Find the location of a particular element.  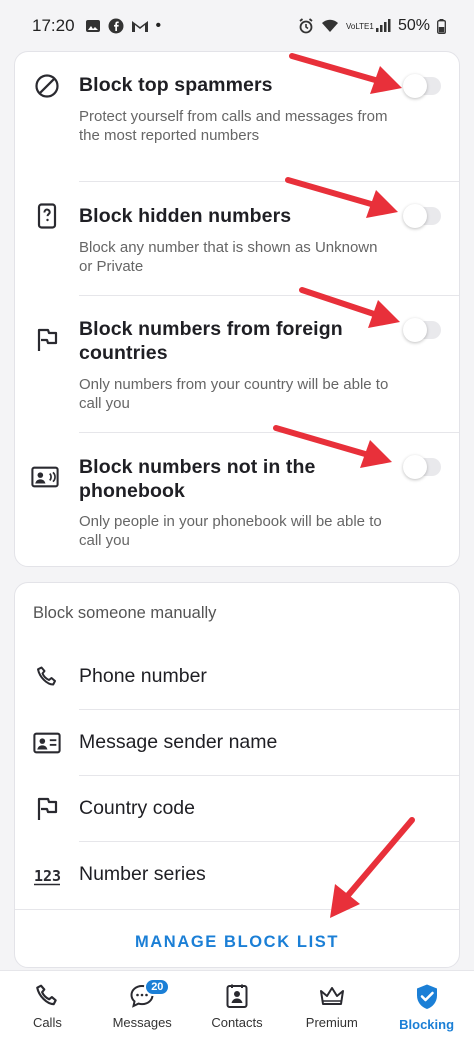

toggle-hidden-numbers is located at coordinates (422, 216).